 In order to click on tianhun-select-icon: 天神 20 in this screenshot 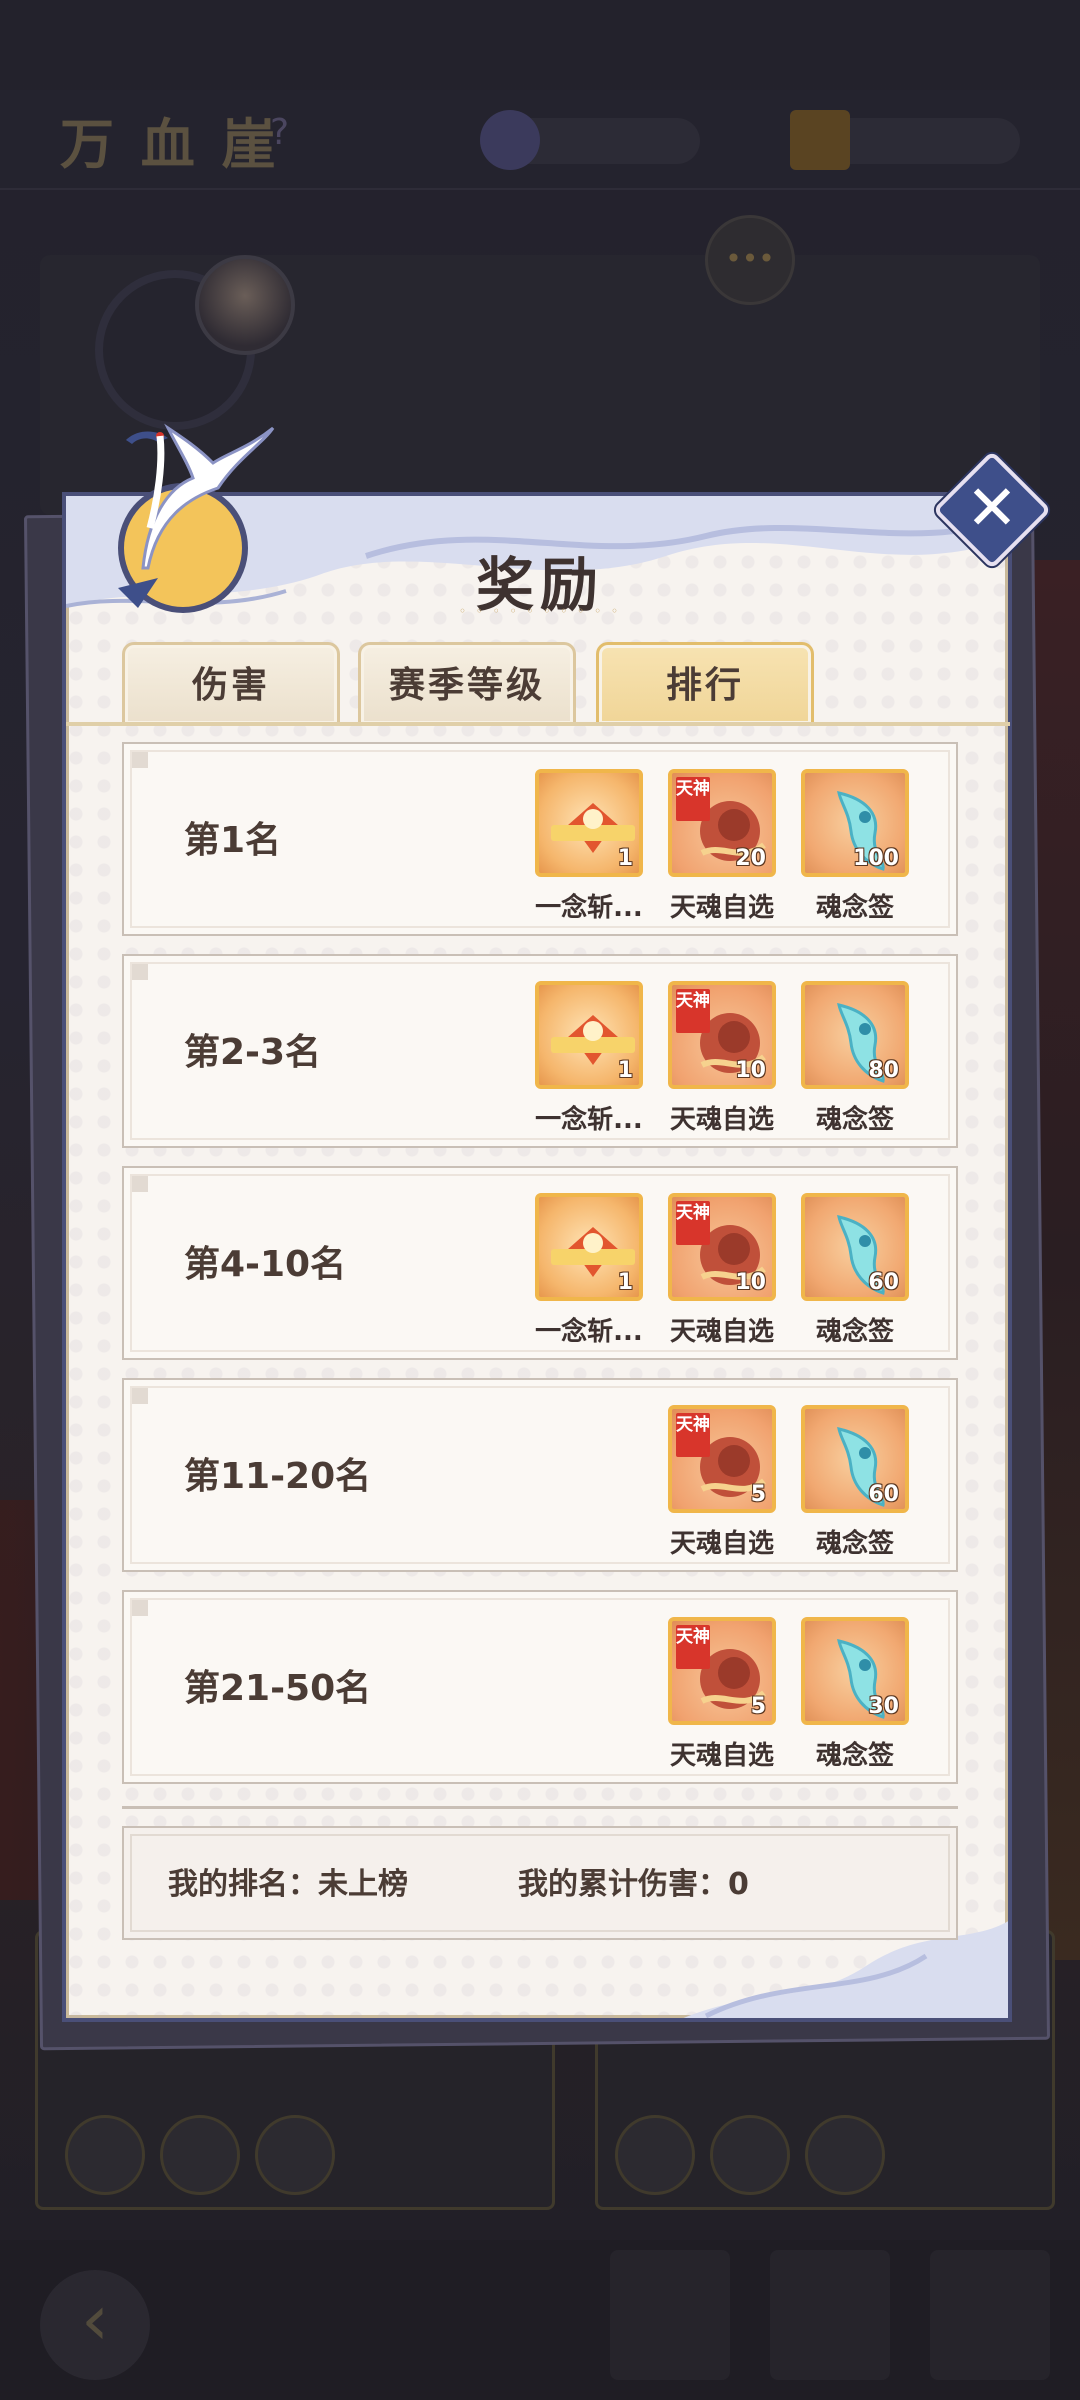, I will do `click(722, 823)`.